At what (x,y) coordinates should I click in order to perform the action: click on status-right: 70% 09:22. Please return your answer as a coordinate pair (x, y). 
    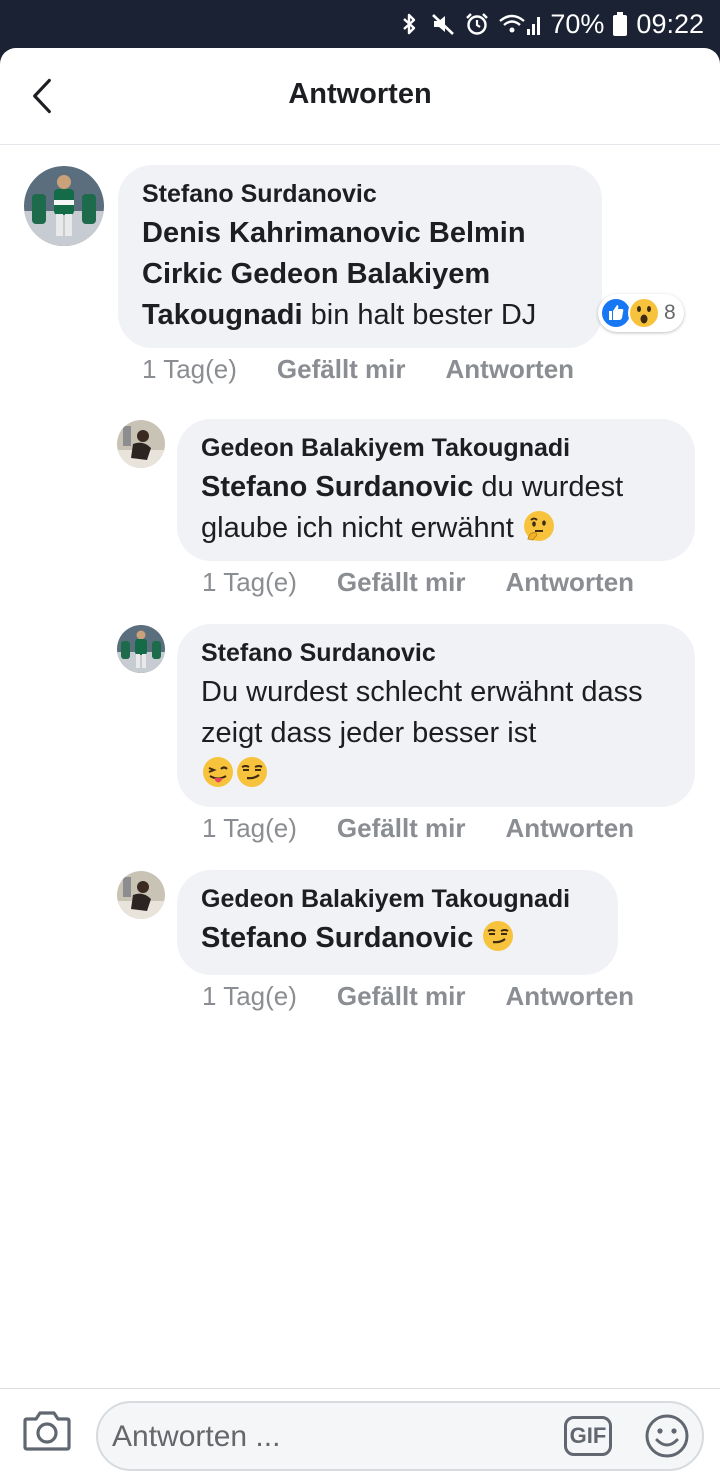
    Looking at the image, I should click on (550, 24).